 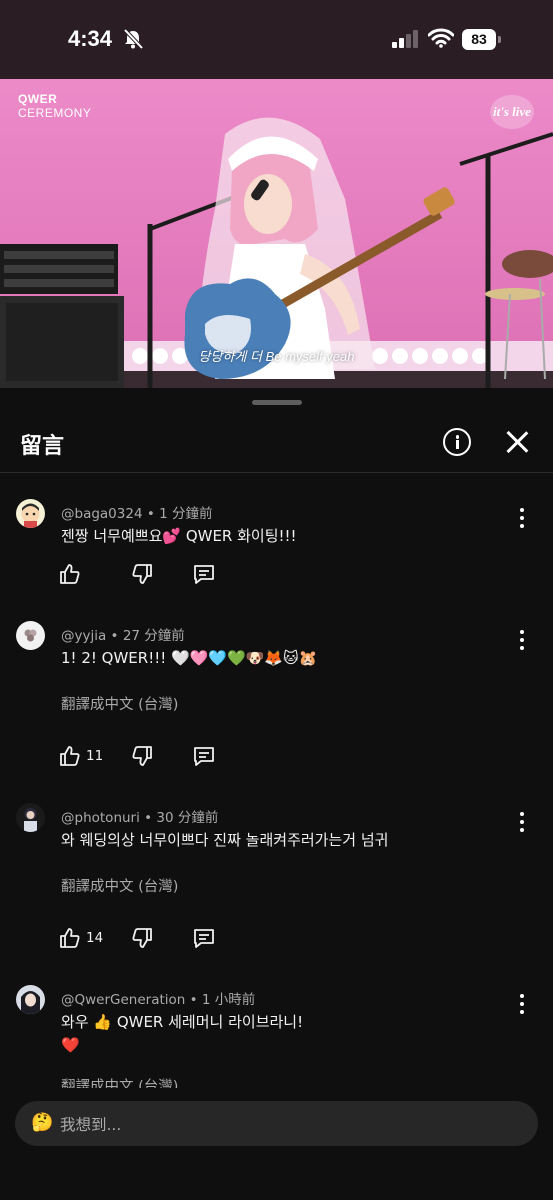 I want to click on comment-meta: @yyjia • 27 分鐘前, so click(x=123, y=636).